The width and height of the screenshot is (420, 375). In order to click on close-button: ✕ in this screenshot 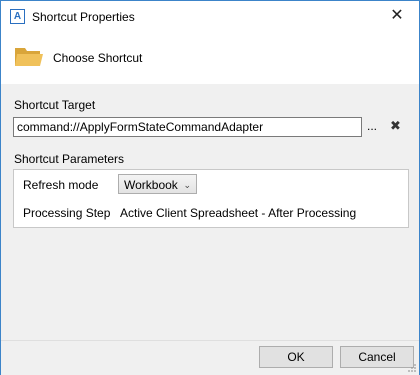, I will do `click(397, 16)`.